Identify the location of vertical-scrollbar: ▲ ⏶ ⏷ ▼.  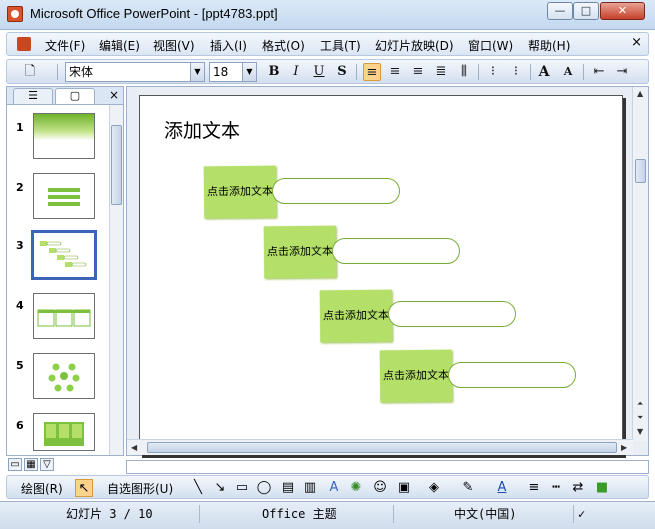
(640, 264).